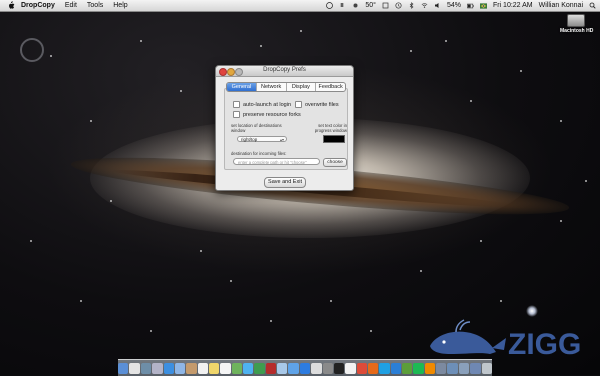 Image resolution: width=600 pixels, height=376 pixels. I want to click on menu-help: Help, so click(120, 5).